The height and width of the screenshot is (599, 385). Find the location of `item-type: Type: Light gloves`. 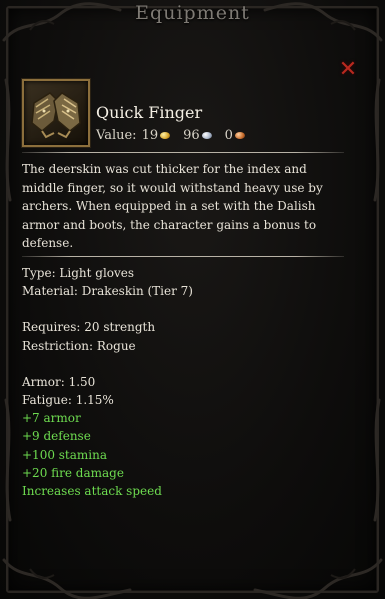

item-type: Type: Light gloves is located at coordinates (78, 273).